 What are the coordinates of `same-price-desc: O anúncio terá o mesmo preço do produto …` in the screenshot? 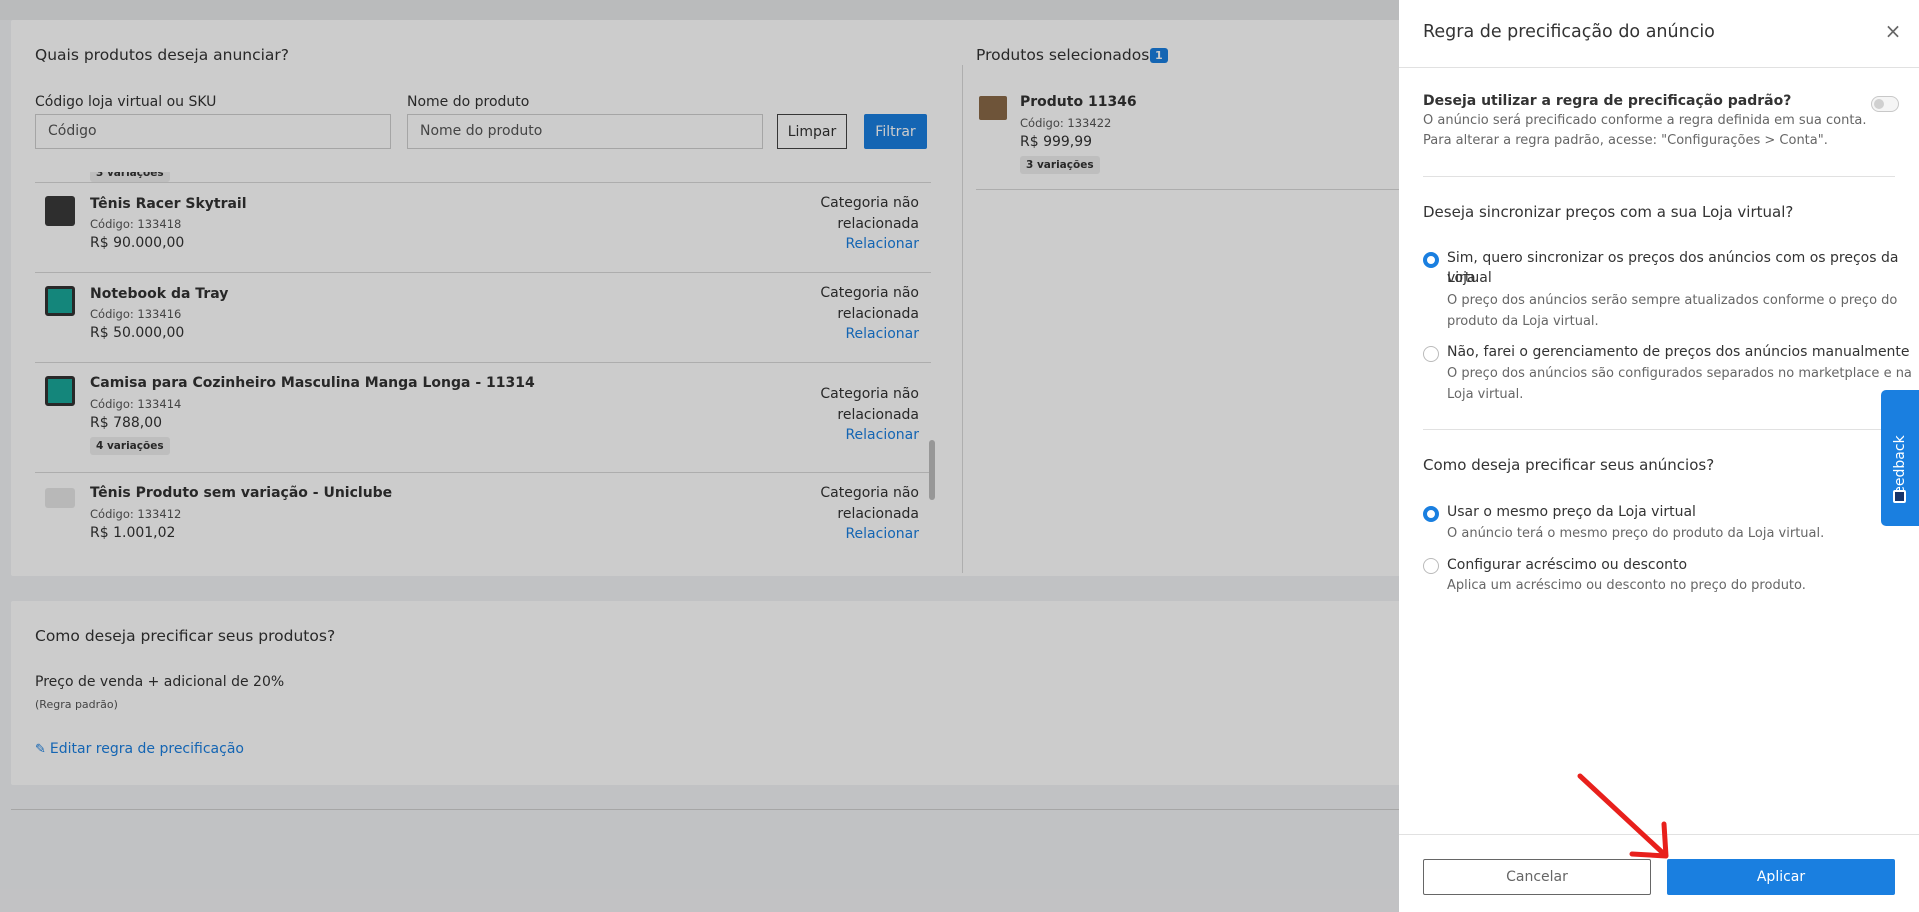 It's located at (1636, 533).